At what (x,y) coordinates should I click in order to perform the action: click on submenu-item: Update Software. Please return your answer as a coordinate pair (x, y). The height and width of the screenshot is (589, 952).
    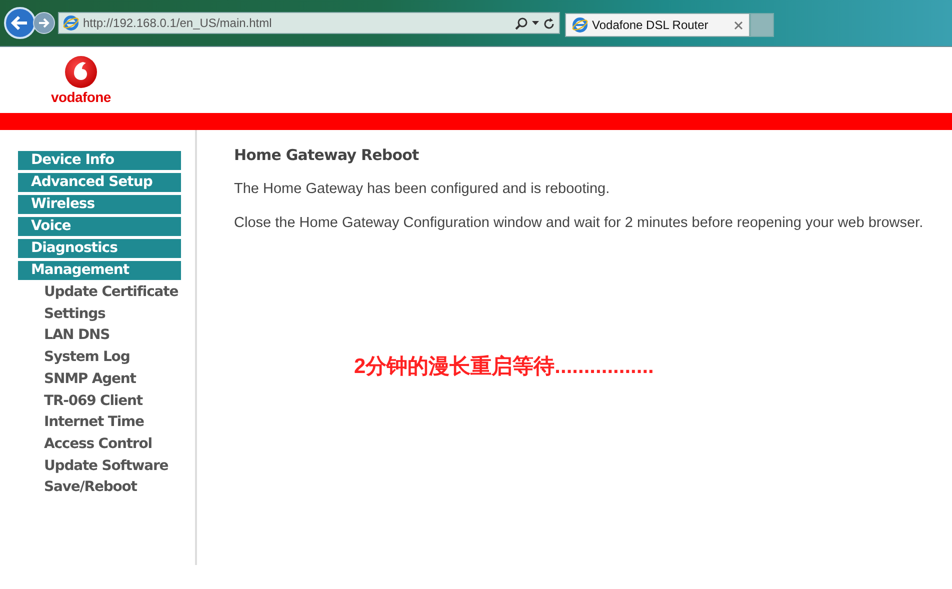
    Looking at the image, I should click on (93, 466).